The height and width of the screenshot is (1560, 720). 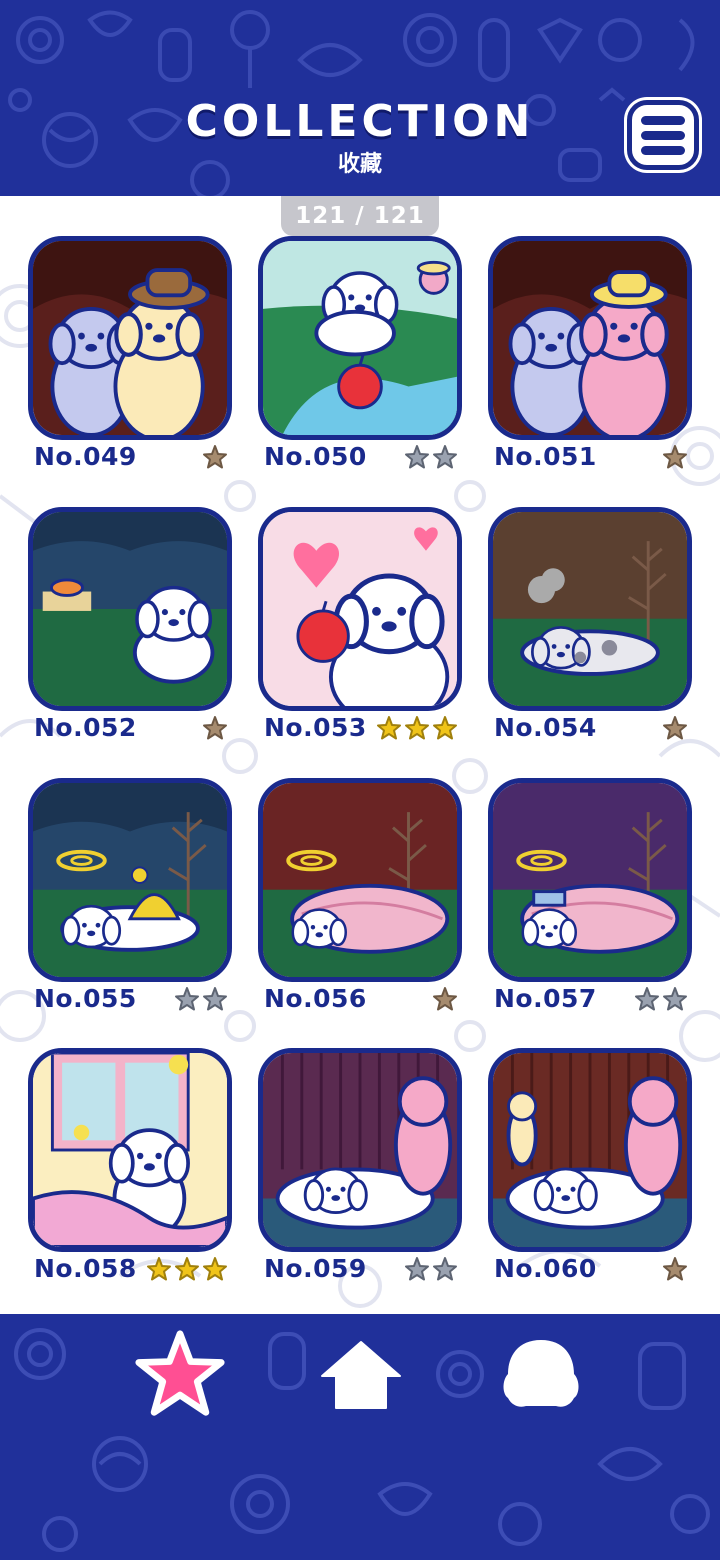 I want to click on menu-button, so click(x=663, y=135).